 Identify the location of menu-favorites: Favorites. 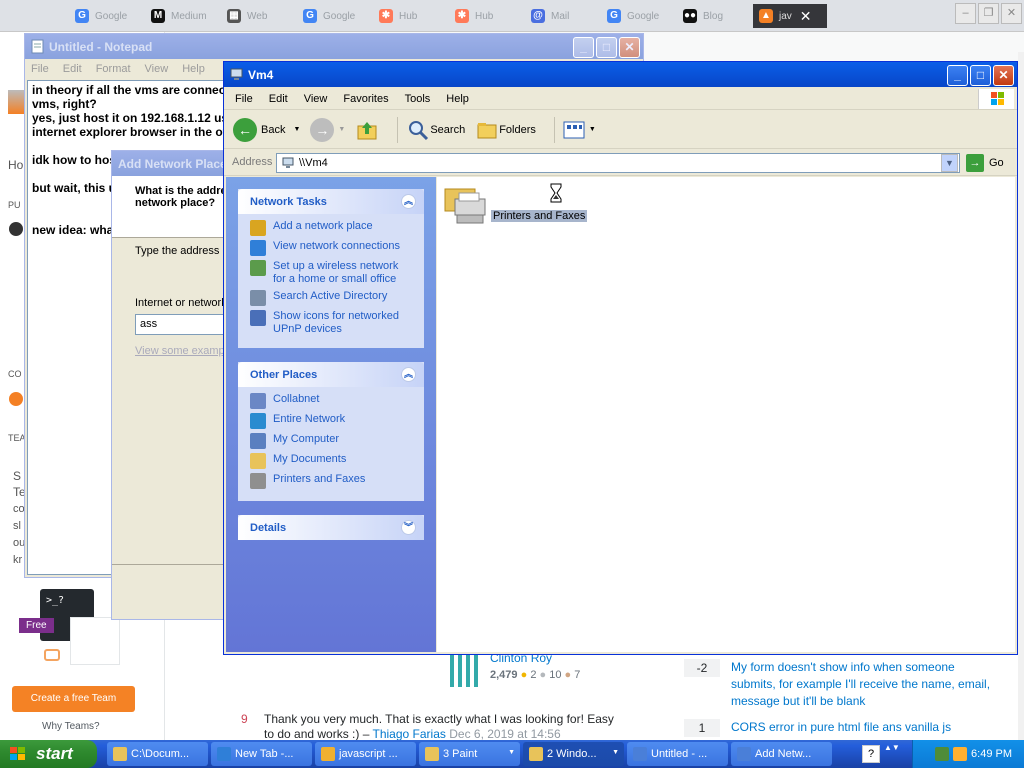
(365, 99).